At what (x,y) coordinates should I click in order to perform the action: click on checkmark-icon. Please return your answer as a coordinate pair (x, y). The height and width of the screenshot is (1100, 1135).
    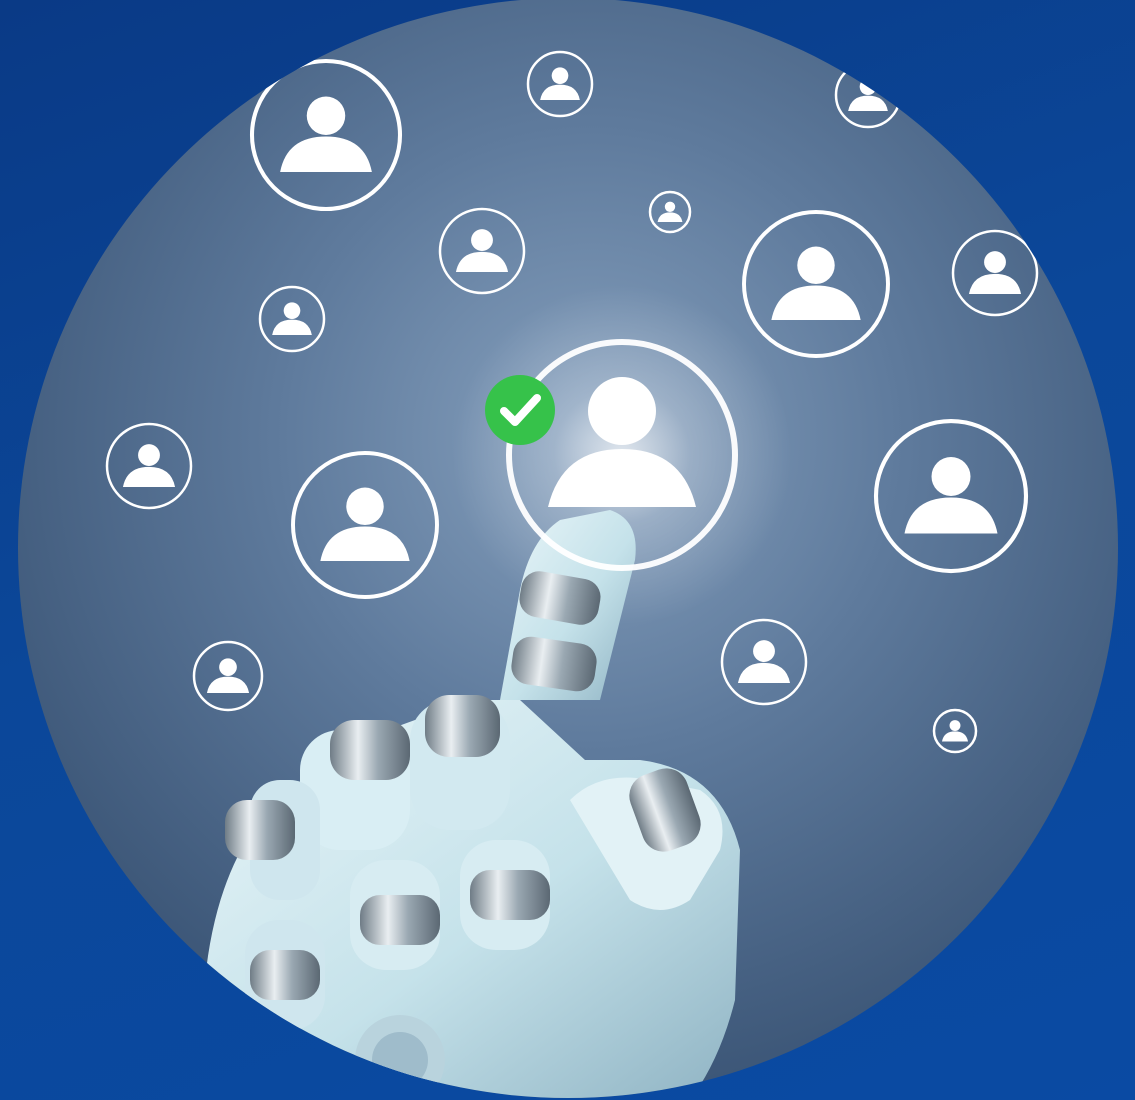
    Looking at the image, I should click on (520, 410).